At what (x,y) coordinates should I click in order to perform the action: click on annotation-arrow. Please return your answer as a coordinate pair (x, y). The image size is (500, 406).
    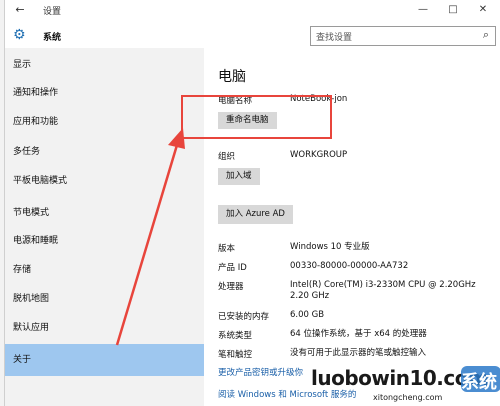
    Looking at the image, I should click on (150, 237).